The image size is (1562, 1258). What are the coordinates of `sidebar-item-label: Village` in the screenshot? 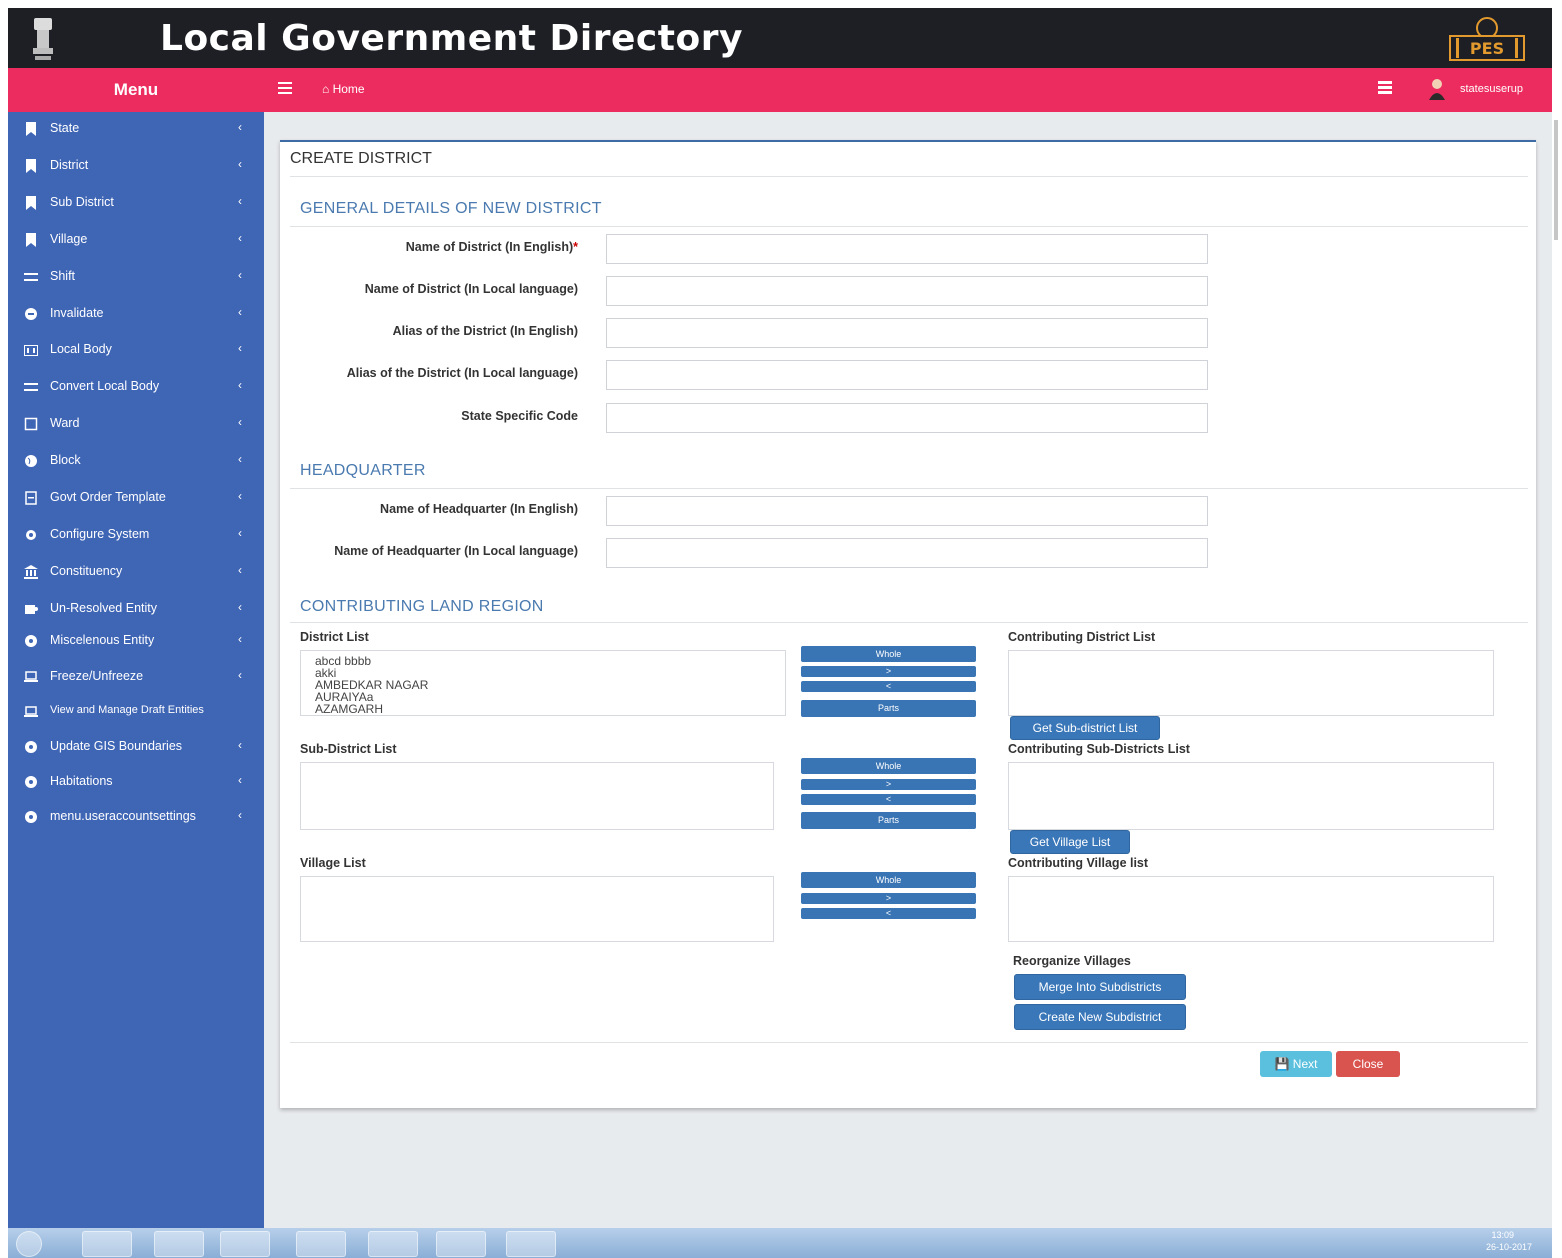 It's located at (69, 239).